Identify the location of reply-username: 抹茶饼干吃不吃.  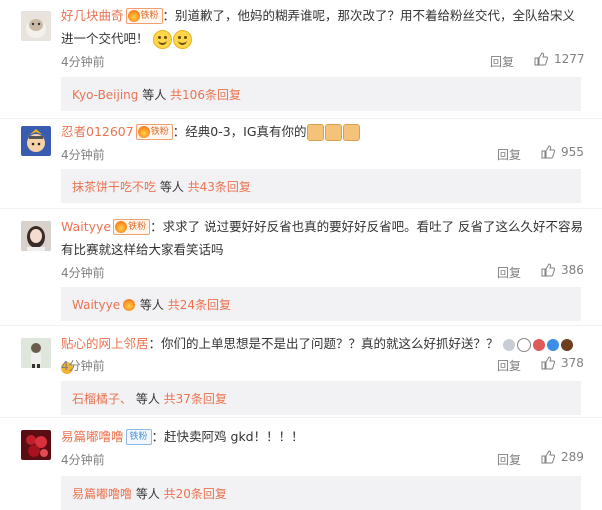
(114, 187).